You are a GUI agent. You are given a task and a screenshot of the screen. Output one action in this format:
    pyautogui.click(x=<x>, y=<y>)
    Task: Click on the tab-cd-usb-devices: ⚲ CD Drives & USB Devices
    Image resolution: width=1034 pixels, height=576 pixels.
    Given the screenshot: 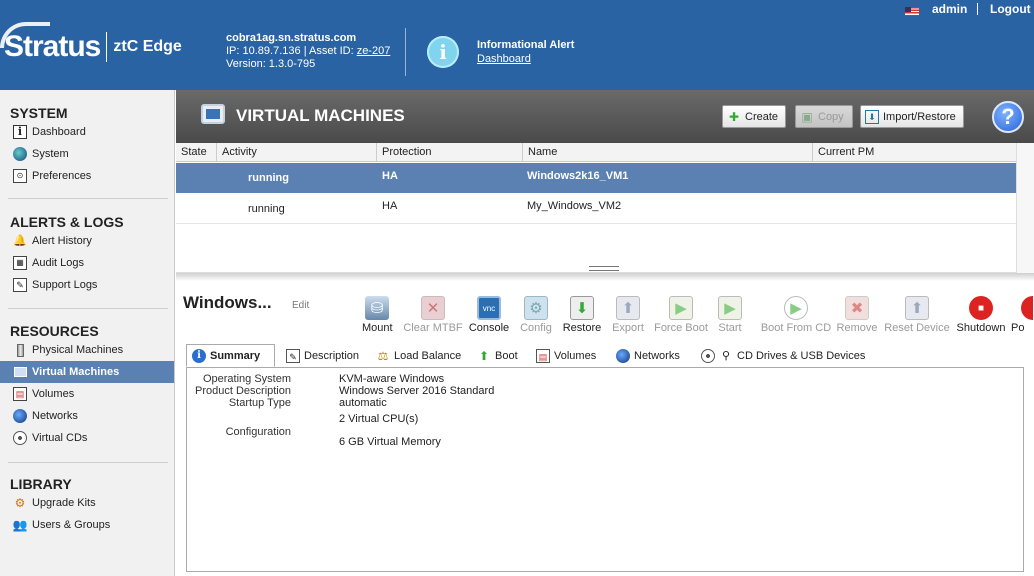 What is the action you would take?
    pyautogui.click(x=786, y=355)
    